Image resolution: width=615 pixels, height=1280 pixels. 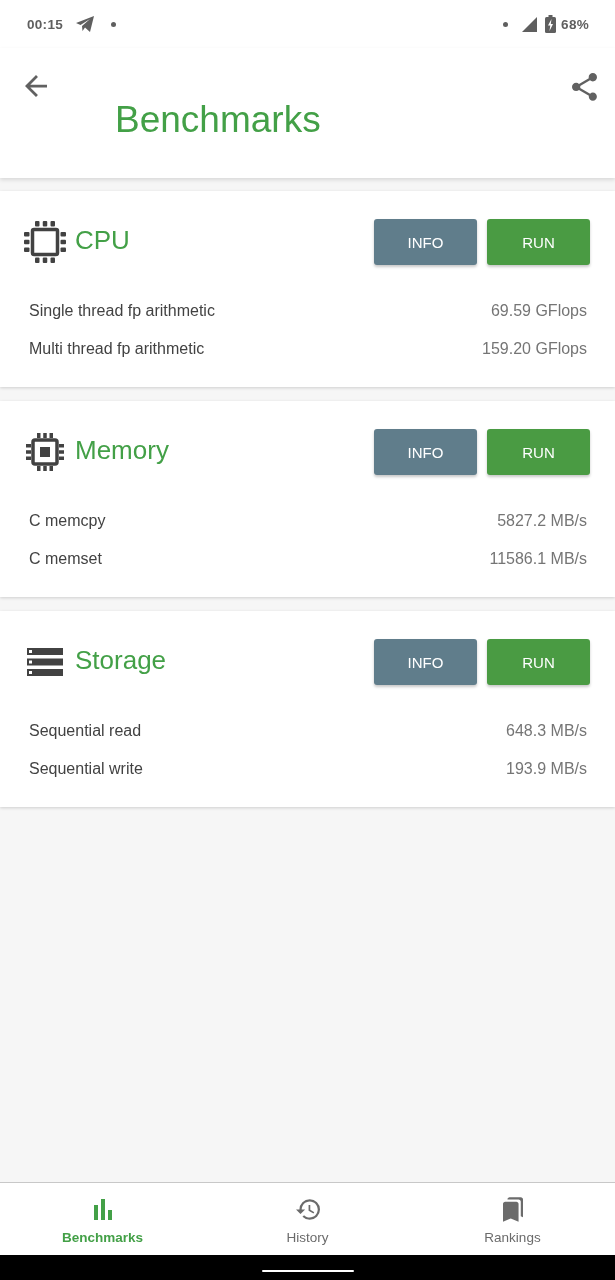 I want to click on nav-tab: Benchmarks, so click(x=102, y=1219).